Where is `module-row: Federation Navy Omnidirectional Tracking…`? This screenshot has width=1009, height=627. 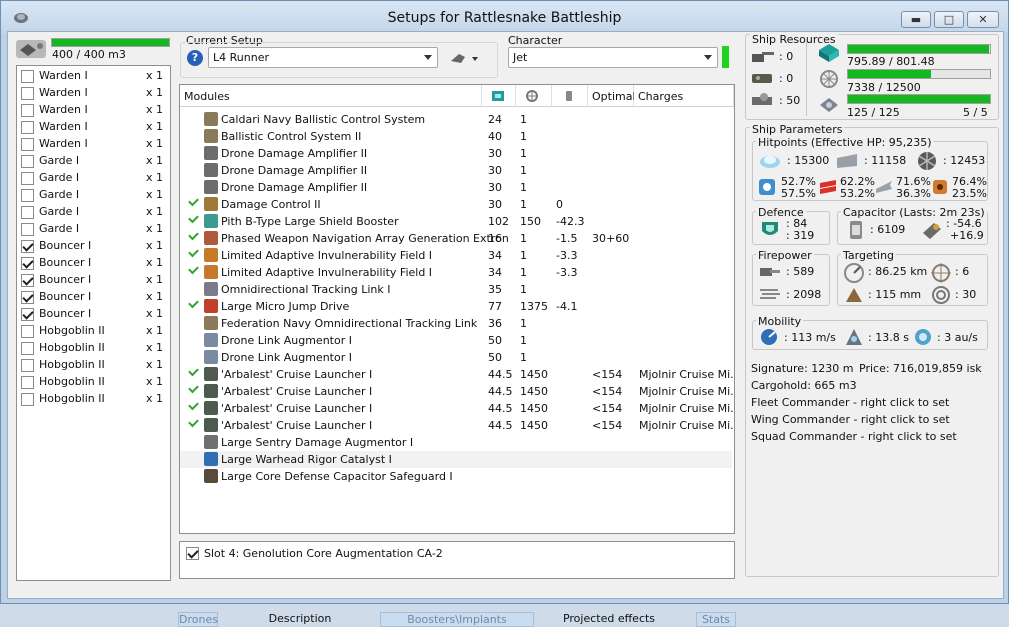 module-row: Federation Navy Omnidirectional Tracking… is located at coordinates (456, 323).